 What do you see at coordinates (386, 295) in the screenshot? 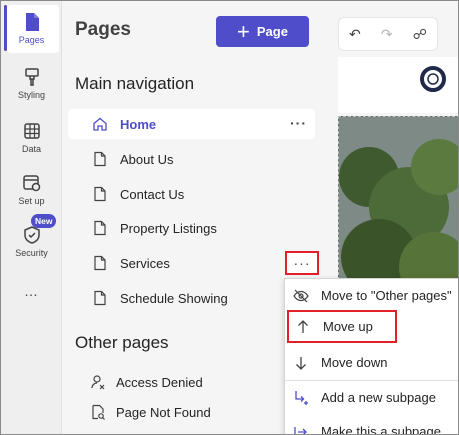
I see `menu-item-label: Move to "Other pages"` at bounding box center [386, 295].